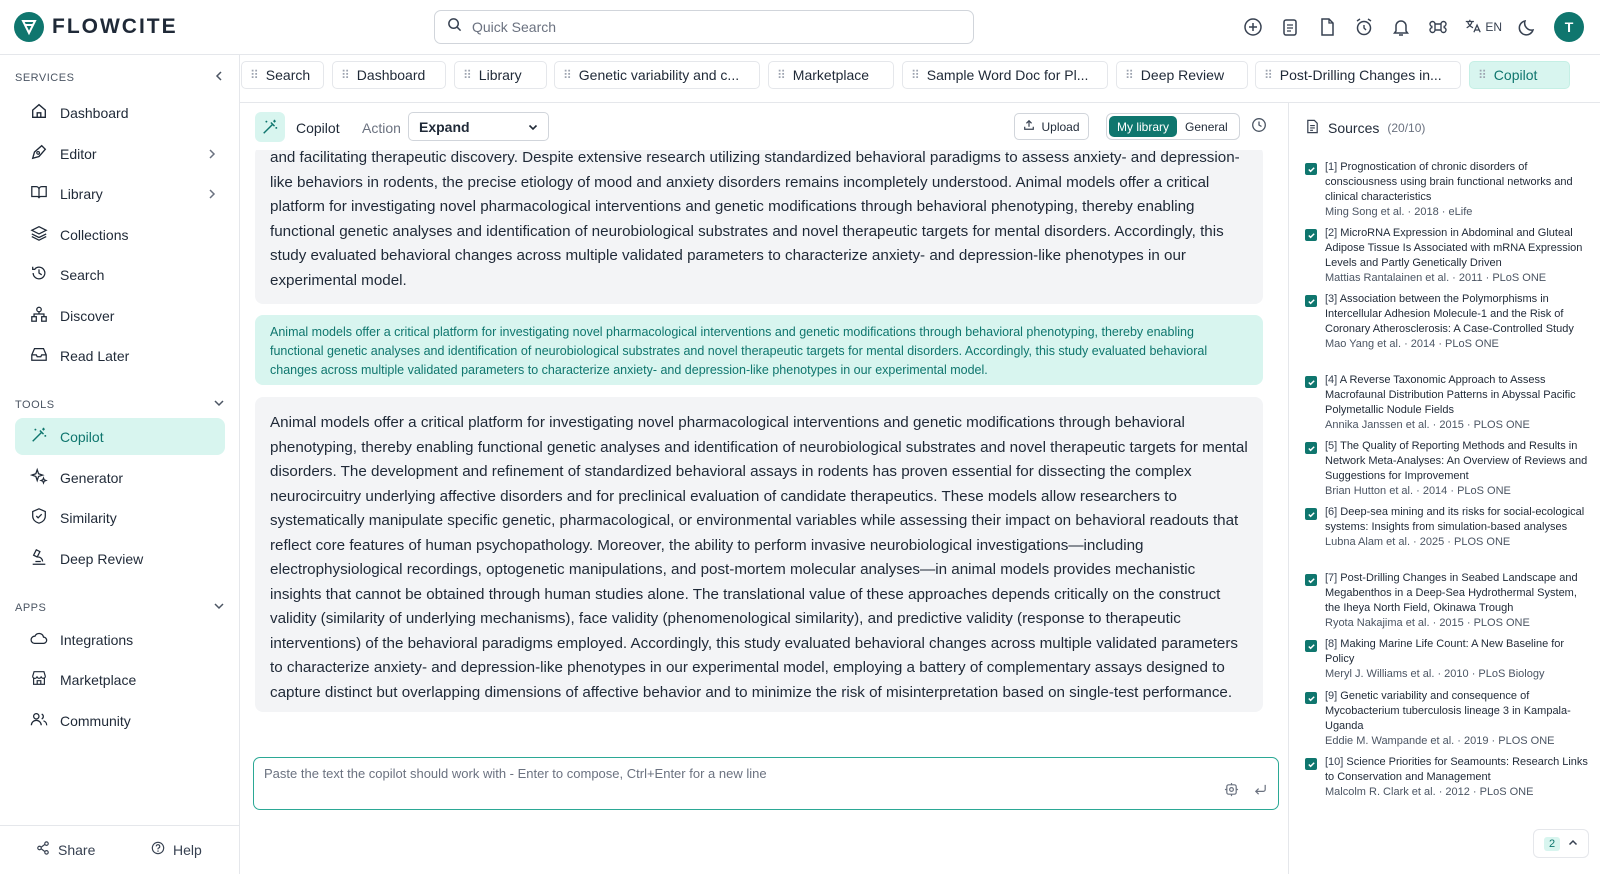  I want to click on page-indicator: 2, so click(1561, 843).